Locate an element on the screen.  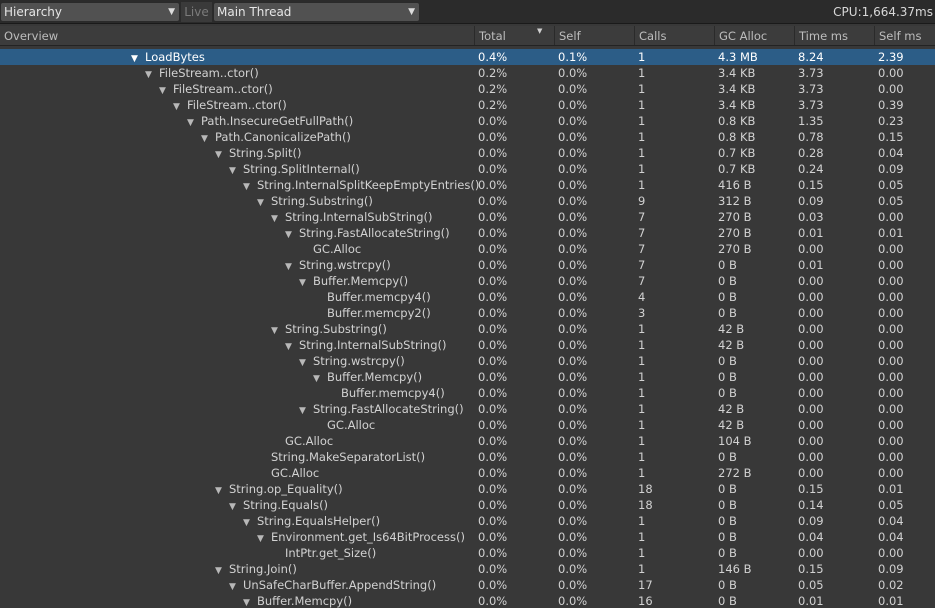
function-name: Buffer.Memcpy() is located at coordinates (361, 281).